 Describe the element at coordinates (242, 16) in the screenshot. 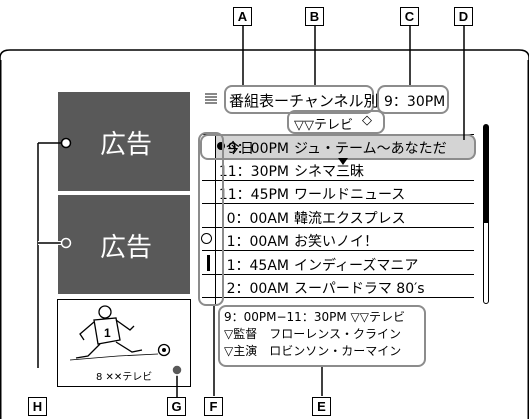

I see `callout-a: A` at that location.